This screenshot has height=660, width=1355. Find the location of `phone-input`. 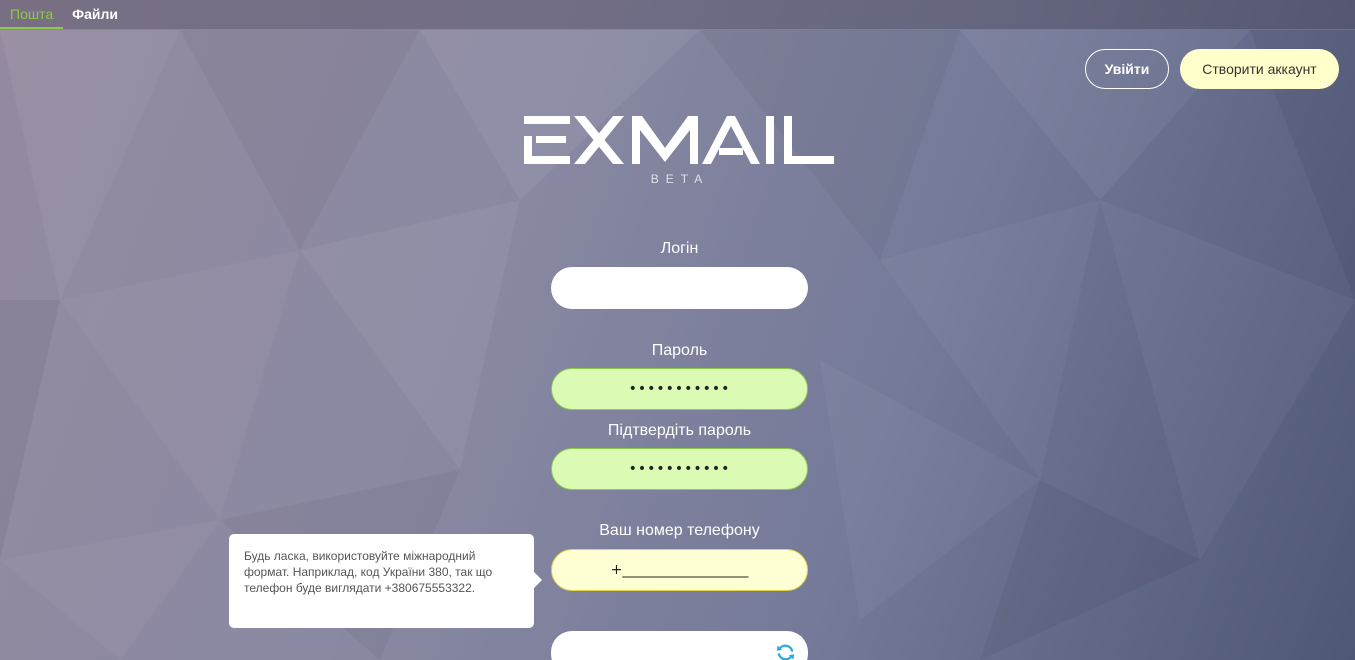

phone-input is located at coordinates (679, 570).